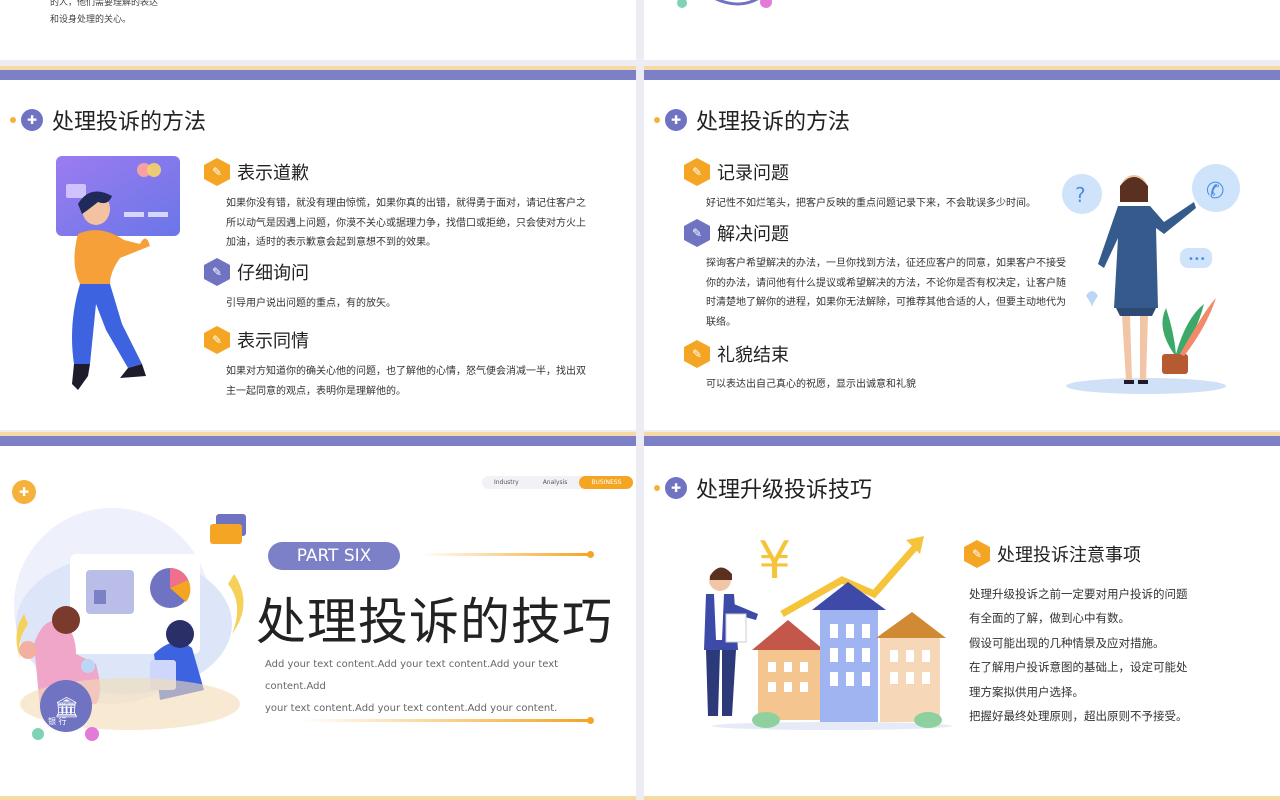  What do you see at coordinates (871, 203) in the screenshot?
I see `item-body: 好记性不如烂笔头，把客户反映的重点问题记录下来，不会耽误多少时间。` at bounding box center [871, 203].